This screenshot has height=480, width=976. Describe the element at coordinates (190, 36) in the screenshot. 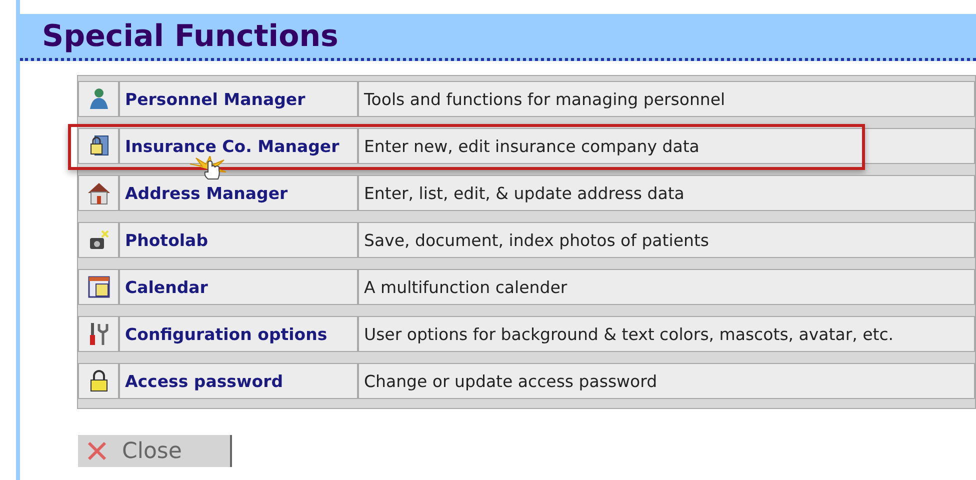

I see `page-title: Special Functions` at that location.